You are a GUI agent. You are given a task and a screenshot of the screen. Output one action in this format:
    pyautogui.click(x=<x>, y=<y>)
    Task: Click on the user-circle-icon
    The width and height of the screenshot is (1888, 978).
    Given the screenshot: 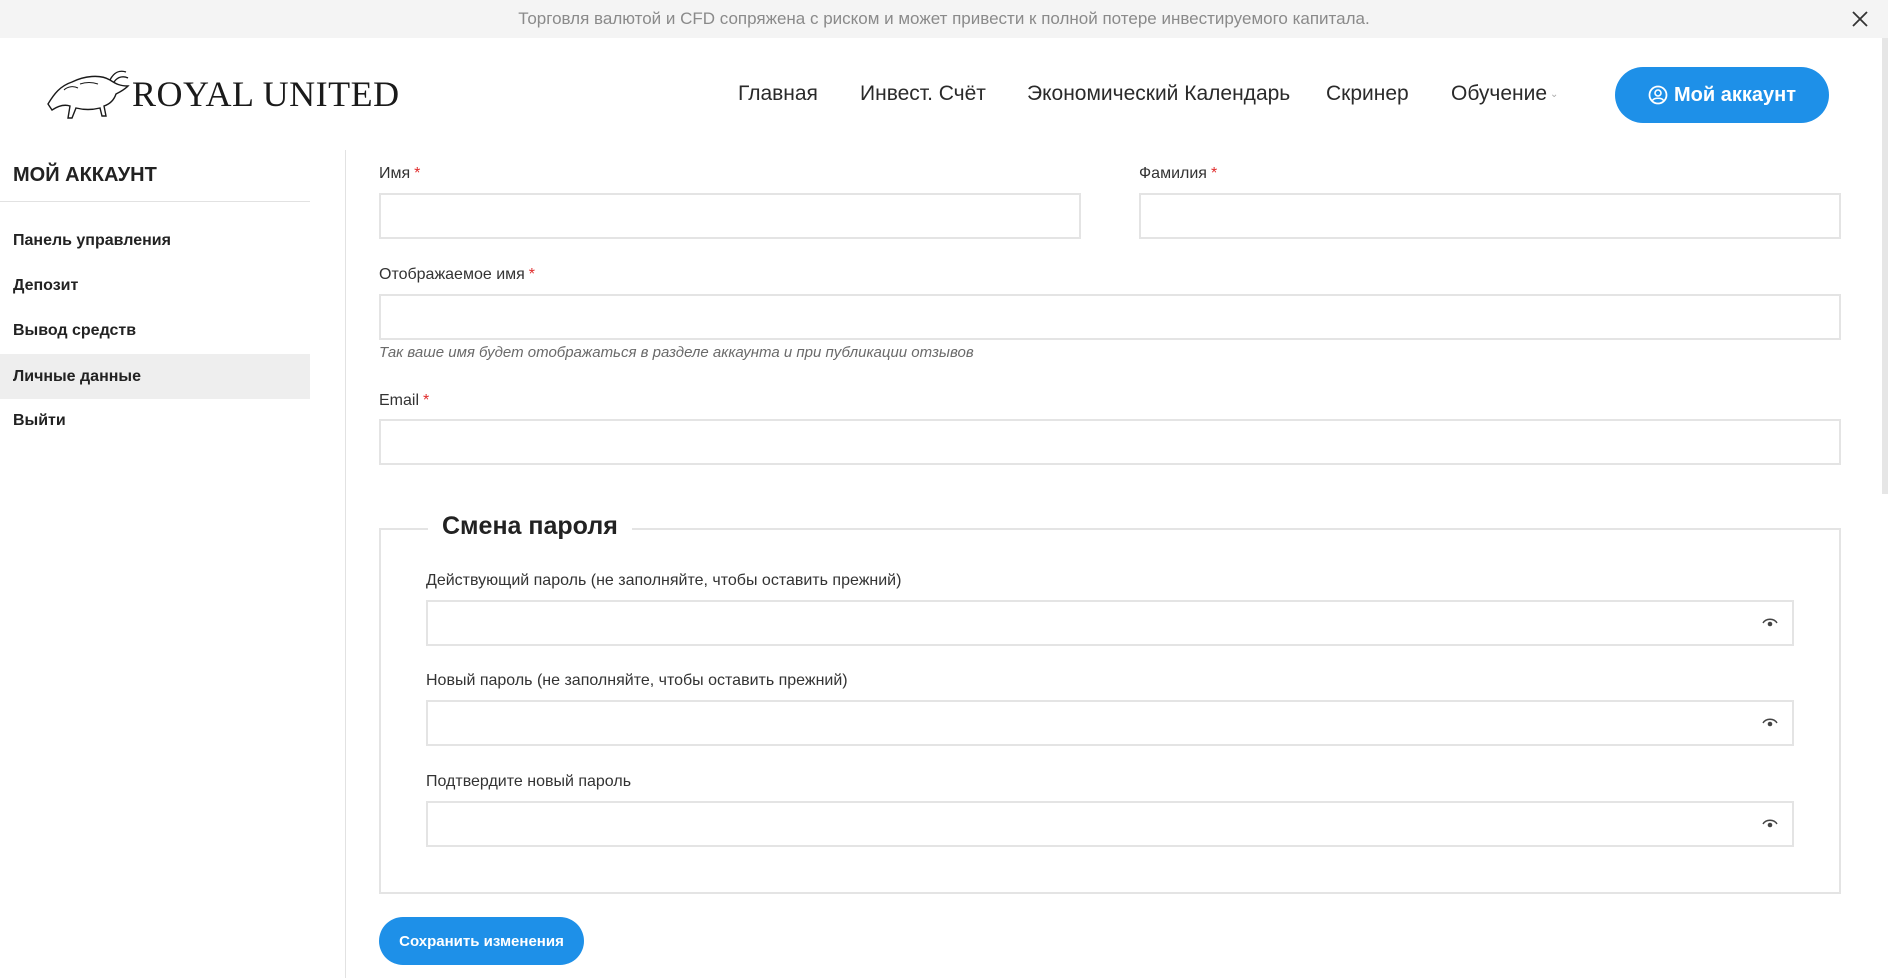 What is the action you would take?
    pyautogui.click(x=1658, y=95)
    